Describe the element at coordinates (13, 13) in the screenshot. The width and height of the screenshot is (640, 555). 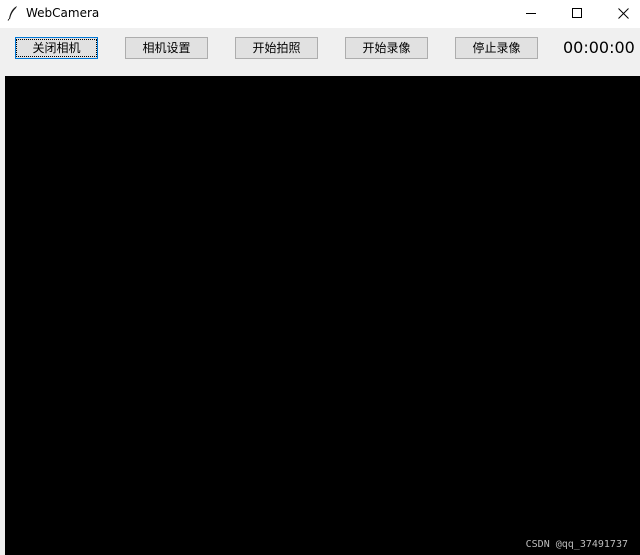
I see `feather-icon` at that location.